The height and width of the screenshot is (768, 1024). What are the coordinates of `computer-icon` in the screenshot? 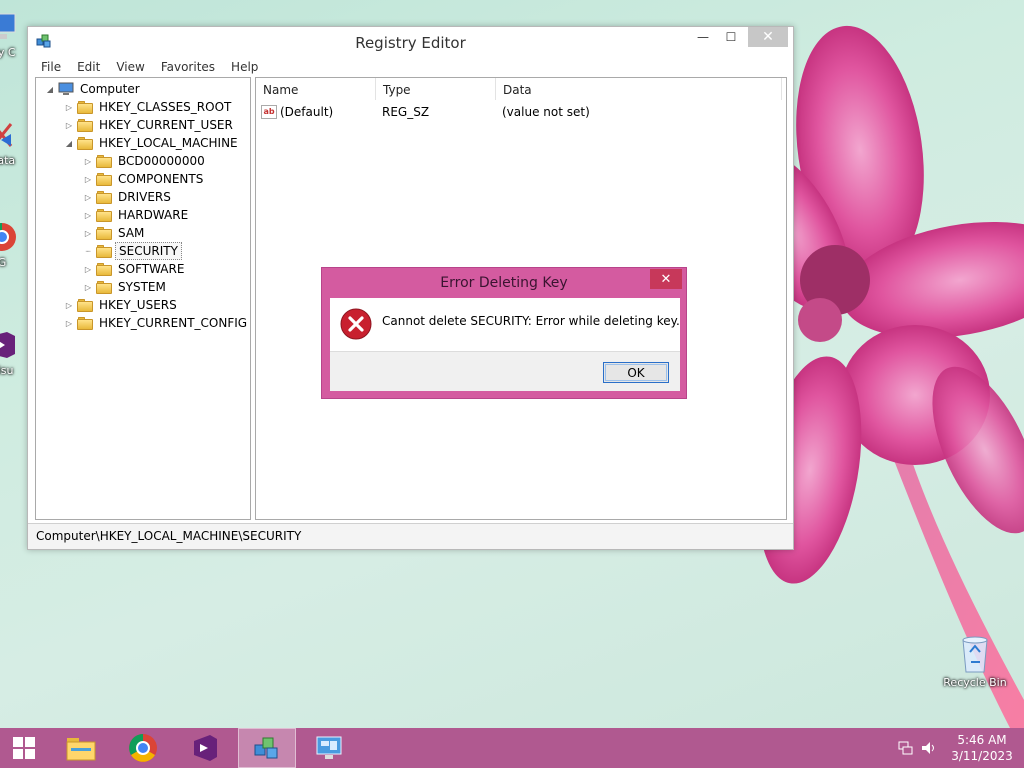 It's located at (66, 88).